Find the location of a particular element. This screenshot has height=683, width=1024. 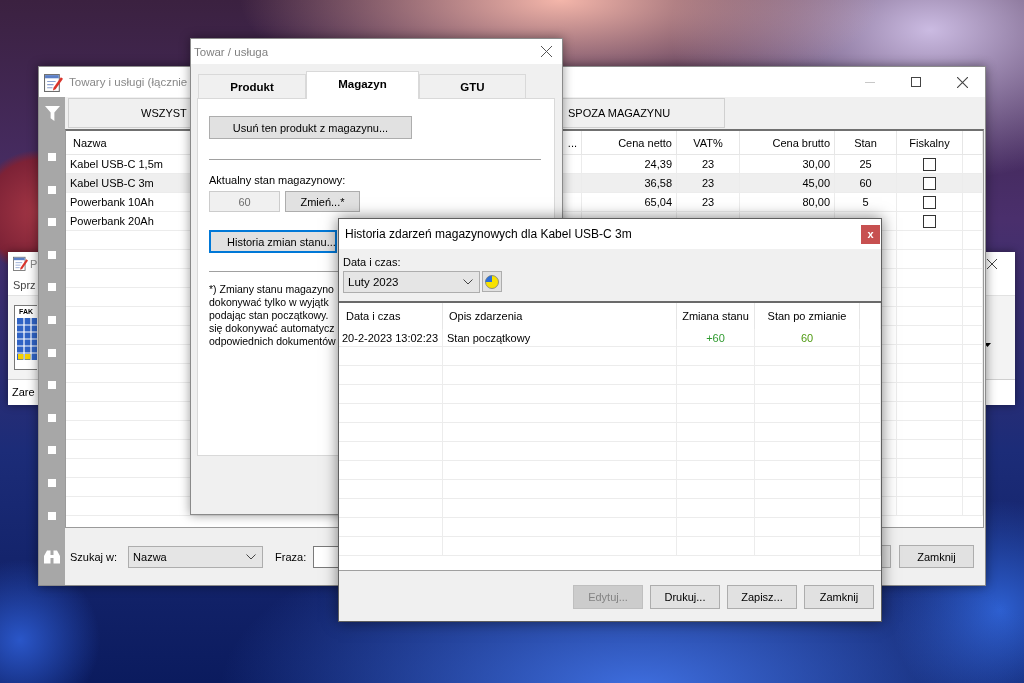

stock-label: Aktualny stan magazynowy: is located at coordinates (277, 180).